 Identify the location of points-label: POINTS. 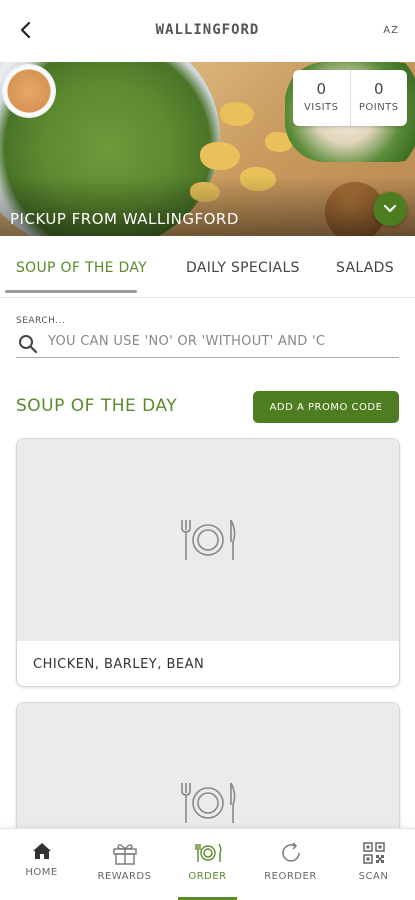
(378, 107).